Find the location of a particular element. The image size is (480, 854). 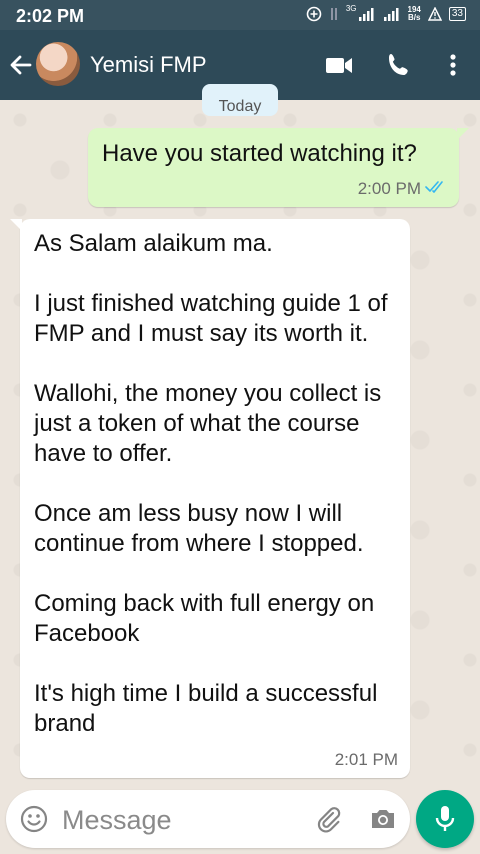

battery-icon: 33 is located at coordinates (457, 14).